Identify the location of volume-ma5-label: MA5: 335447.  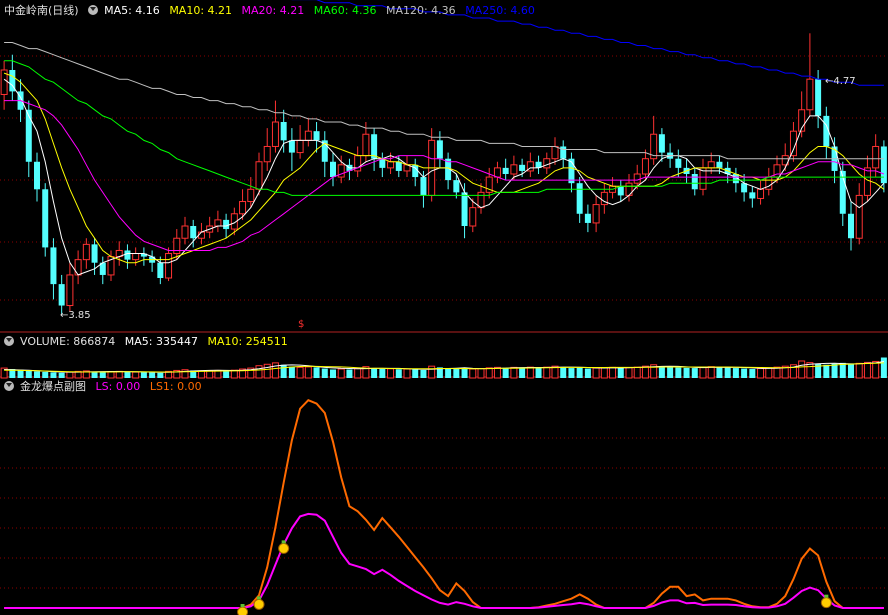
(161, 341).